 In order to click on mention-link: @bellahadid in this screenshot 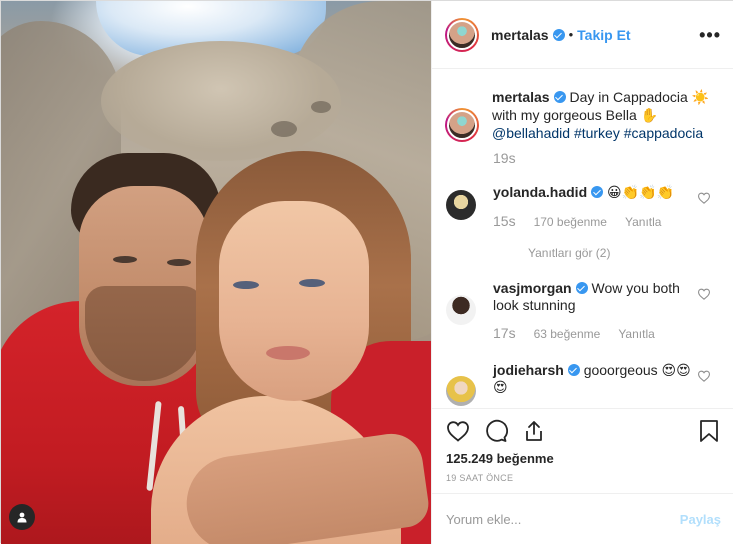, I will do `click(531, 133)`.